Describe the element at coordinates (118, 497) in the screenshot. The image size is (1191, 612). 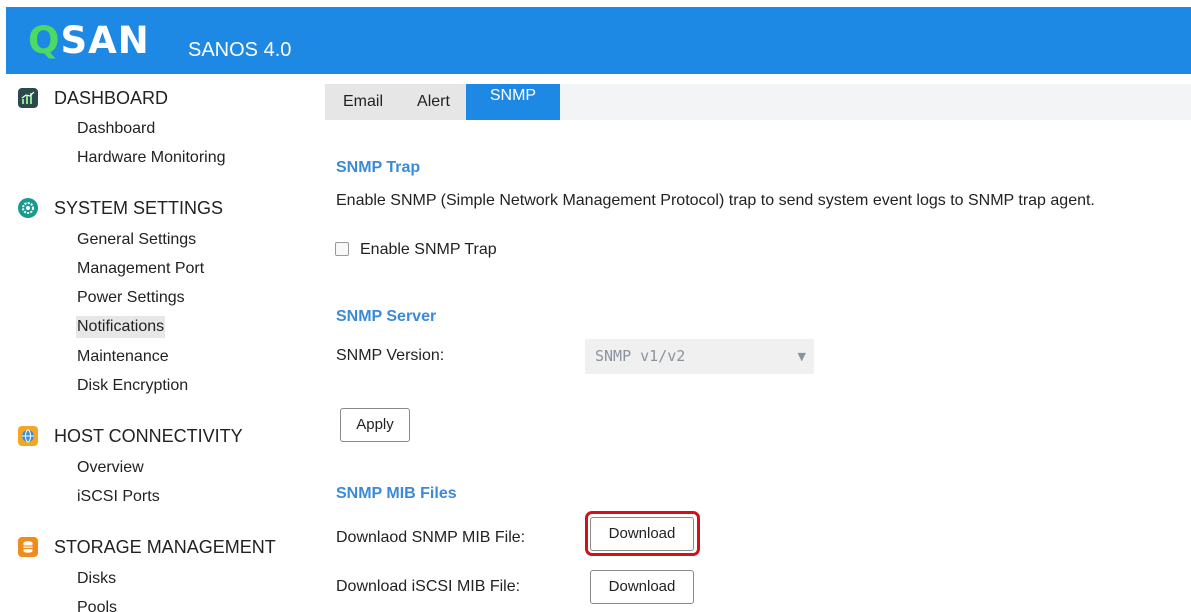
I see `sidebar-item-iscsi-ports: iSCSI Ports` at that location.